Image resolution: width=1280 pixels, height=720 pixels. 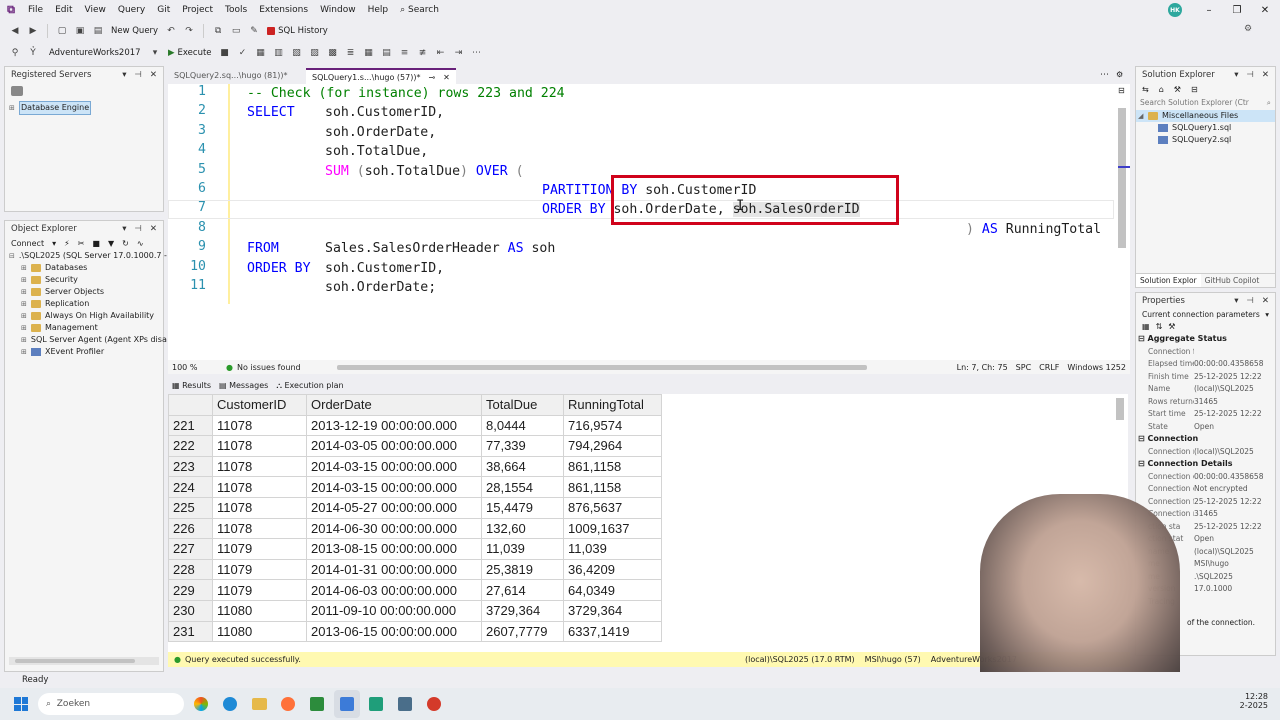 I want to click on live-stats-icon: ▨, so click(x=315, y=53).